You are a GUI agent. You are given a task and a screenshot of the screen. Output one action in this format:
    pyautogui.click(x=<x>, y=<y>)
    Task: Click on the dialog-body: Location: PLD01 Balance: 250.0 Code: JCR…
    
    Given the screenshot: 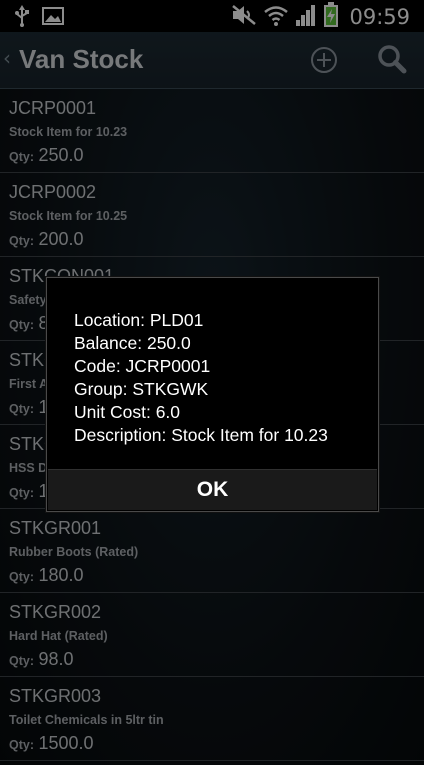 What is the action you would take?
    pyautogui.click(x=201, y=378)
    